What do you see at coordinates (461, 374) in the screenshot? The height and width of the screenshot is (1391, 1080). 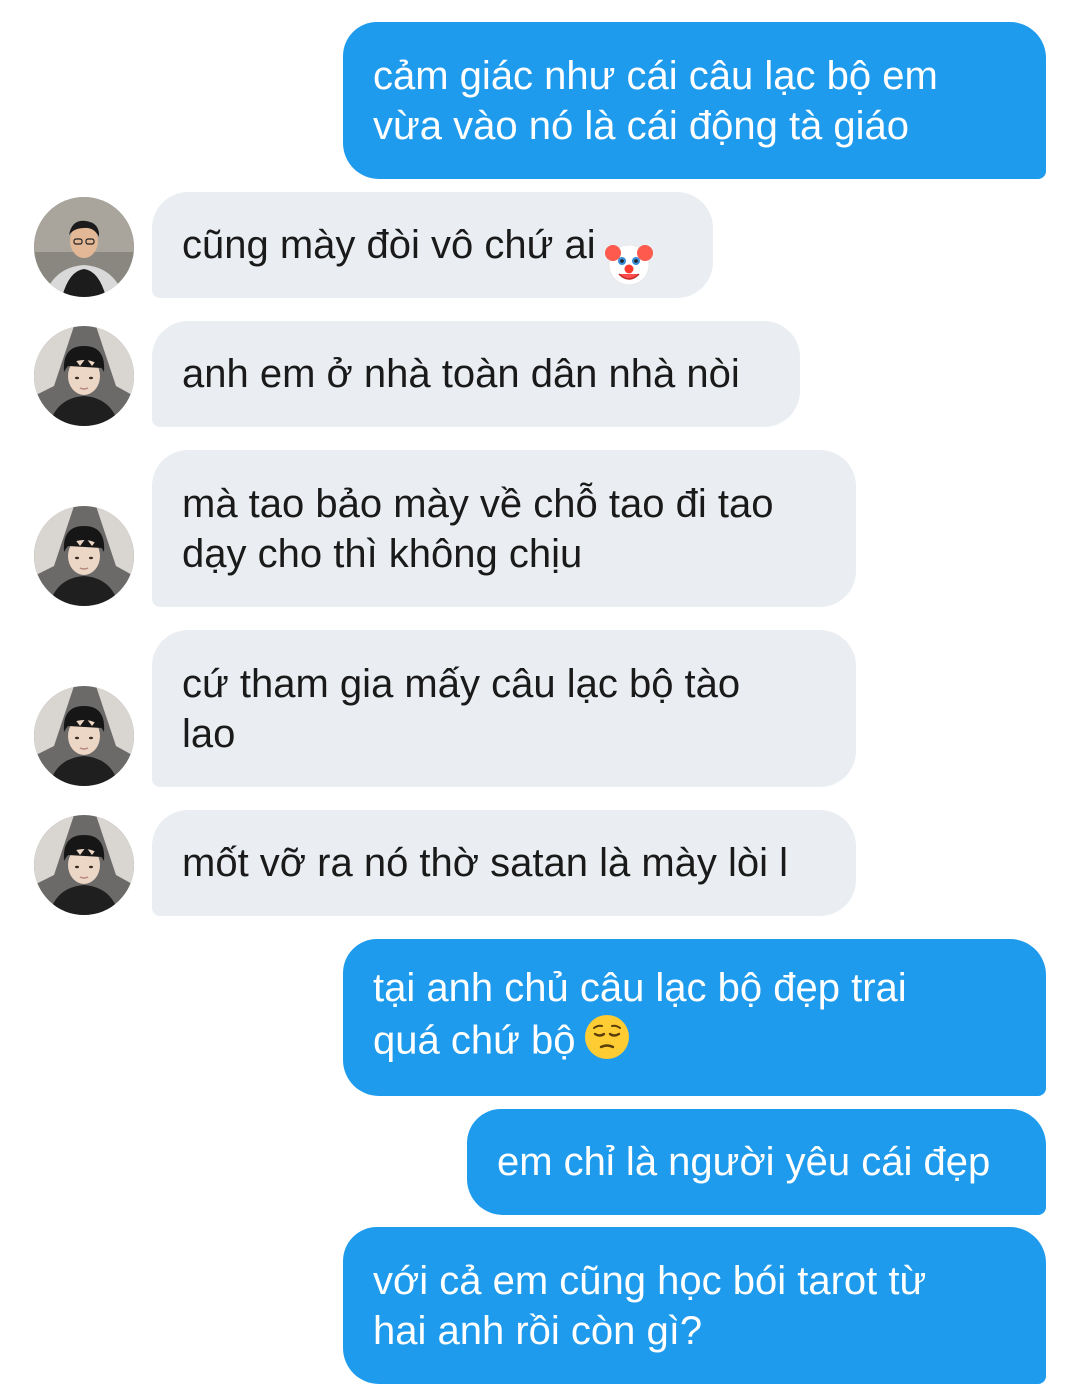 I see `message-text: anh em ở nhà toàn dân nhà nòi` at bounding box center [461, 374].